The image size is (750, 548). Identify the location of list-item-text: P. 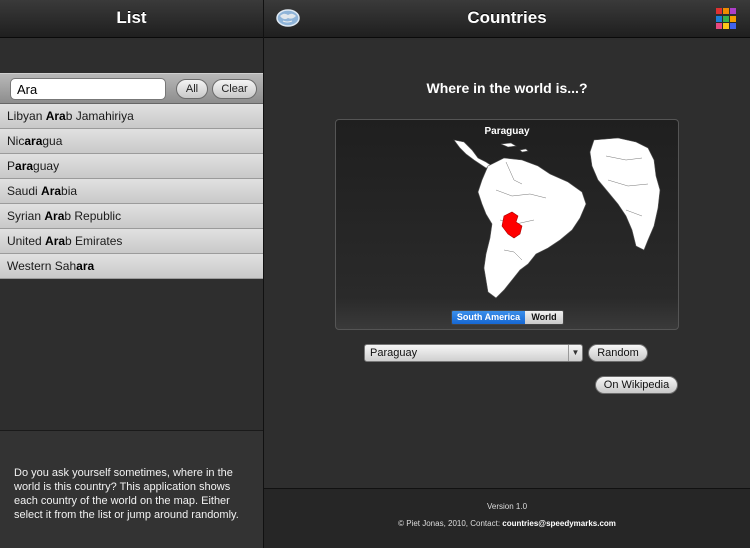
(11, 166).